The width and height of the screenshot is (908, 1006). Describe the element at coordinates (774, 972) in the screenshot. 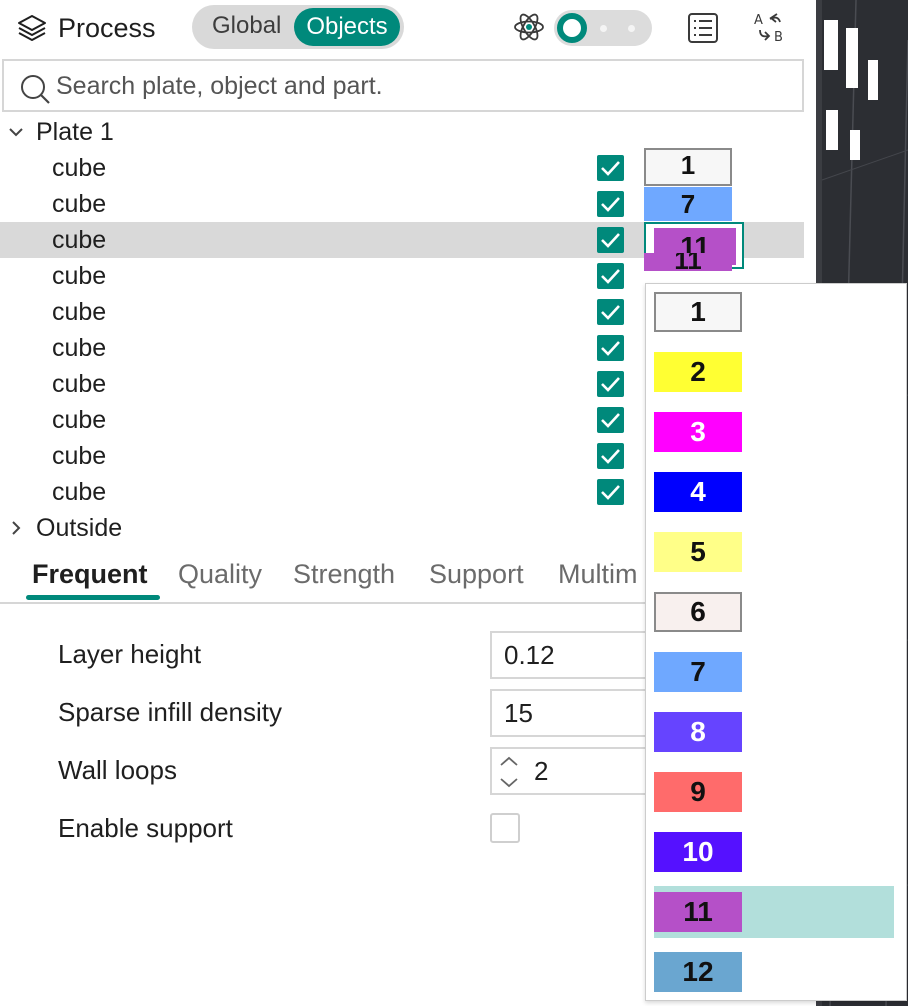

I see `extruder-option-12: 12` at that location.